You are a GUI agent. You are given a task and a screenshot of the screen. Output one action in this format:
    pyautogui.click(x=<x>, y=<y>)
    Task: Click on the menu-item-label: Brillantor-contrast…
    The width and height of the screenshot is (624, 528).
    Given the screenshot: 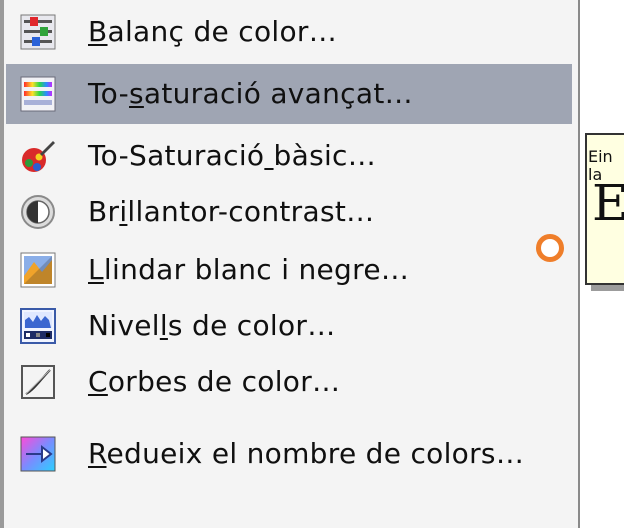 What is the action you would take?
    pyautogui.click(x=231, y=211)
    